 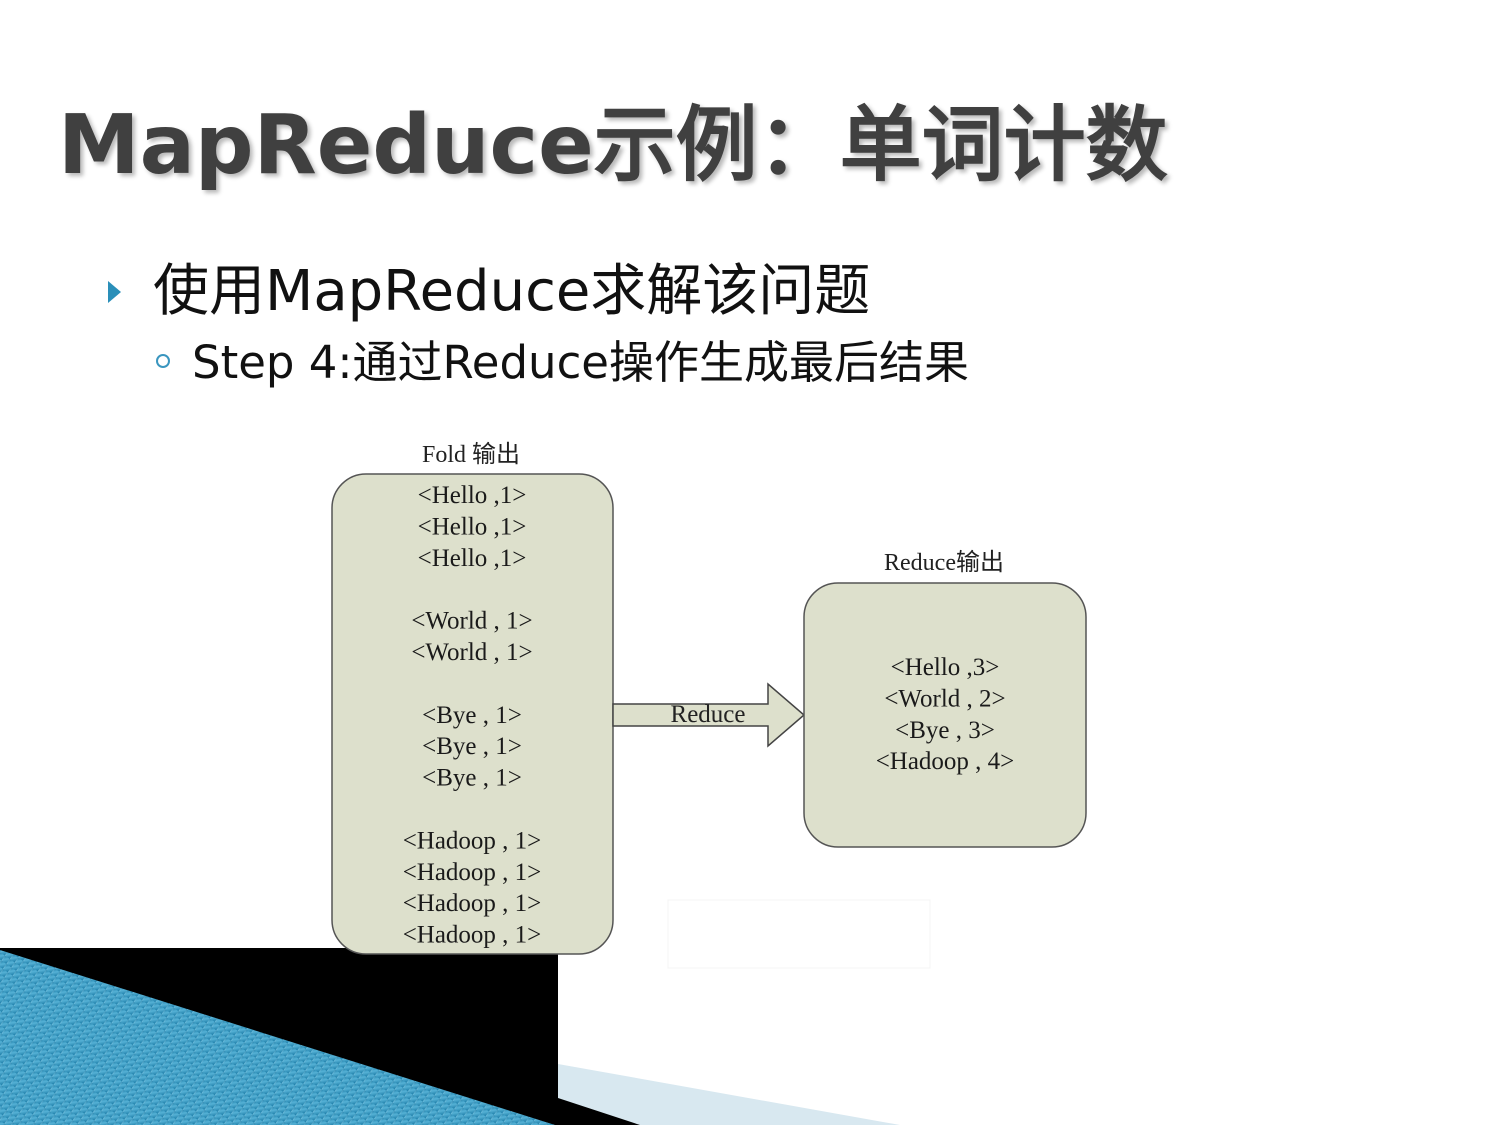 I want to click on fold-output-label: Fold 输出, so click(x=471, y=454).